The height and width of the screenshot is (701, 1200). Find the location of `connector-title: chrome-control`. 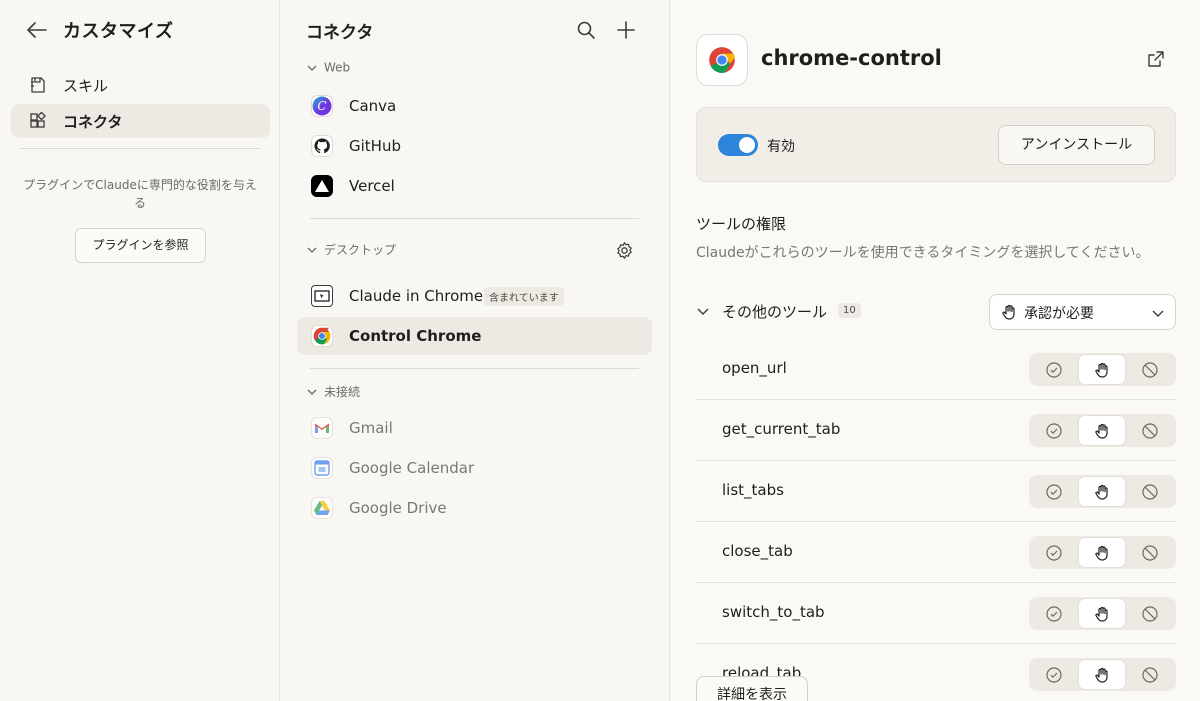

connector-title: chrome-control is located at coordinates (851, 58).